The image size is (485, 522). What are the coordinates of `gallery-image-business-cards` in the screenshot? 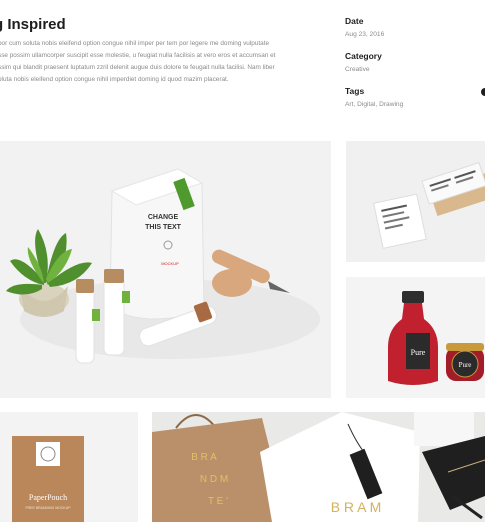 It's located at (415, 201).